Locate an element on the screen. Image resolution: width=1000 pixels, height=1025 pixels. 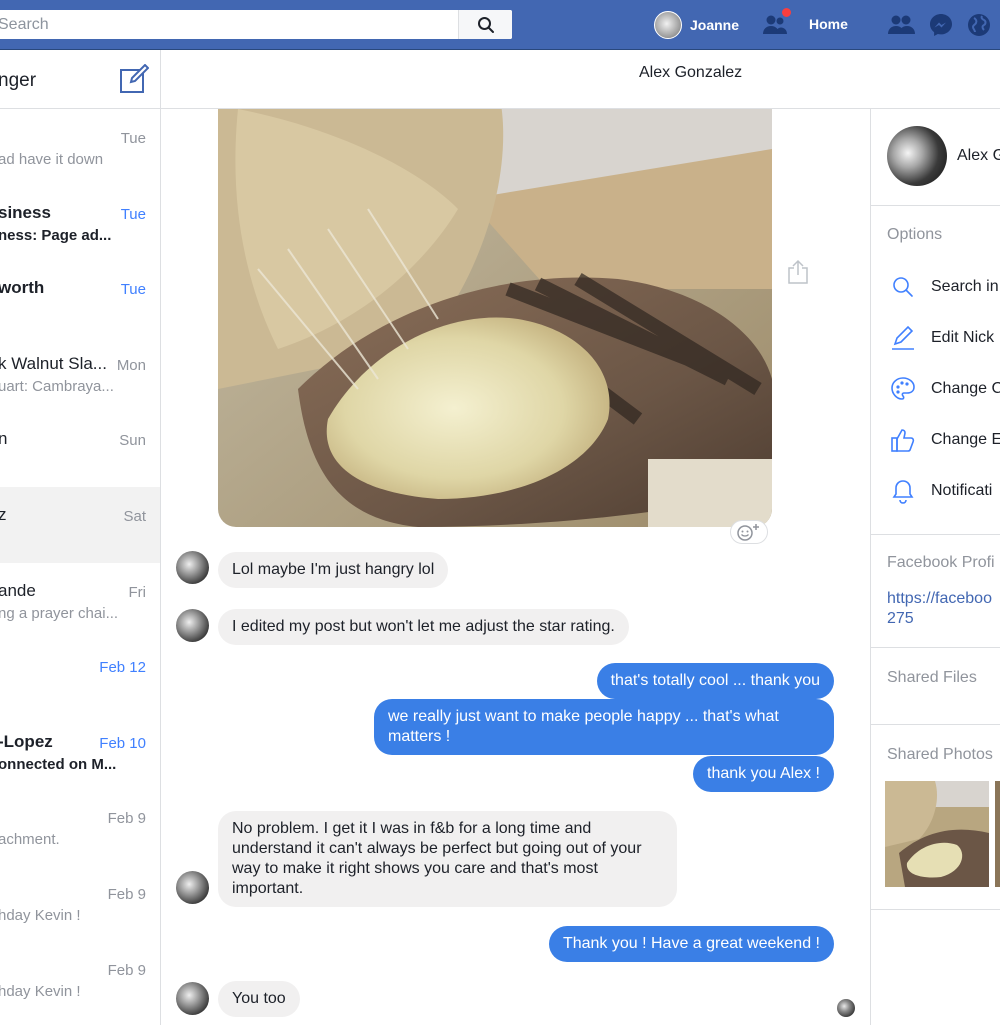
new-message-button is located at coordinates (134, 78).